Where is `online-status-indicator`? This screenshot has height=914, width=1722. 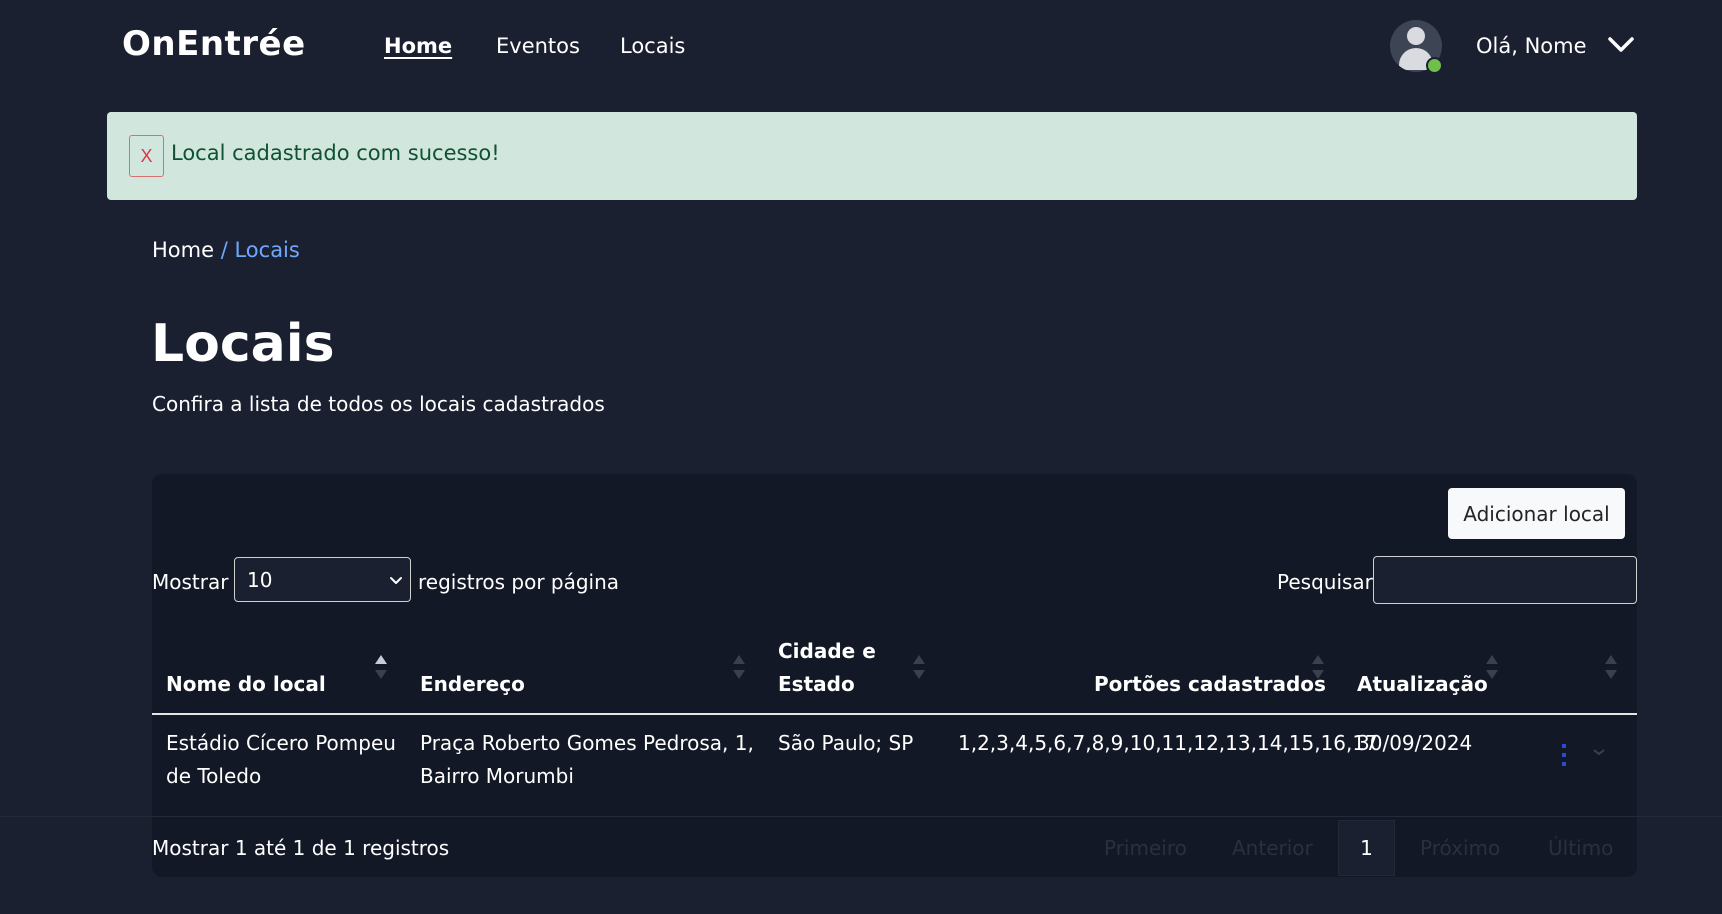
online-status-indicator is located at coordinates (1434, 65).